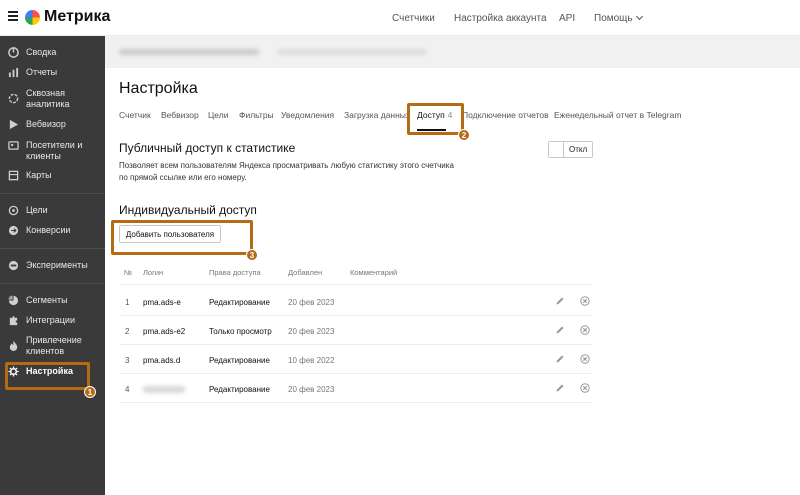 The height and width of the screenshot is (495, 800). Describe the element at coordinates (162, 302) in the screenshot. I see `row-login: pma.ads-e` at that location.